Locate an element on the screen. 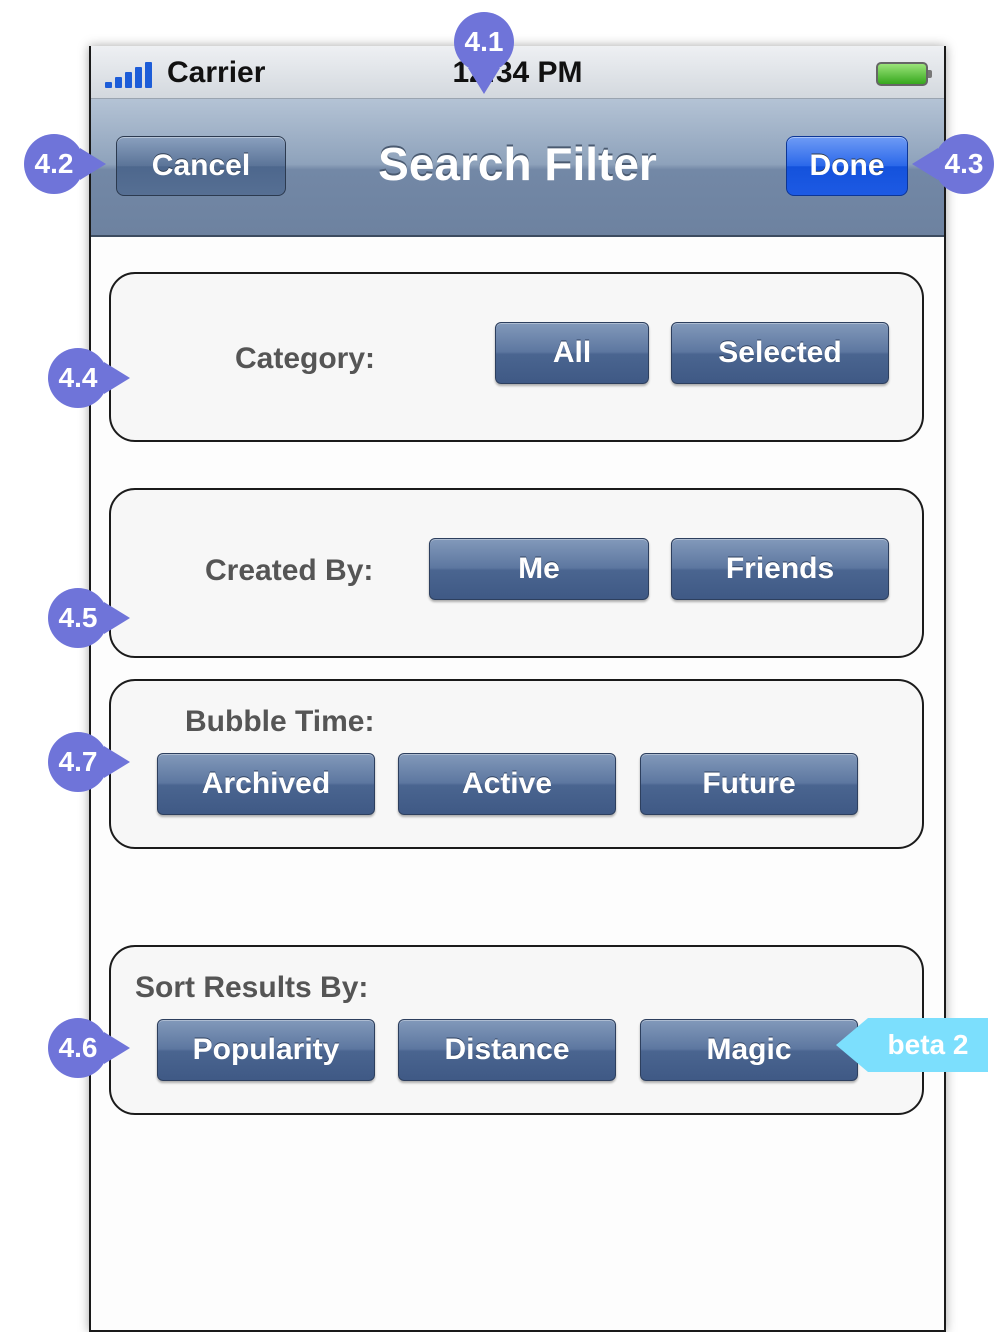  category-group: Category: All Selected is located at coordinates (516, 357).